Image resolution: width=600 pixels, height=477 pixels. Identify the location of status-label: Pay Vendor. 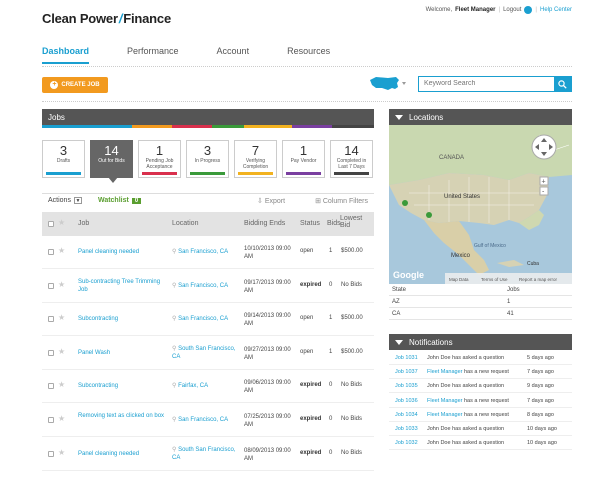
(303, 161).